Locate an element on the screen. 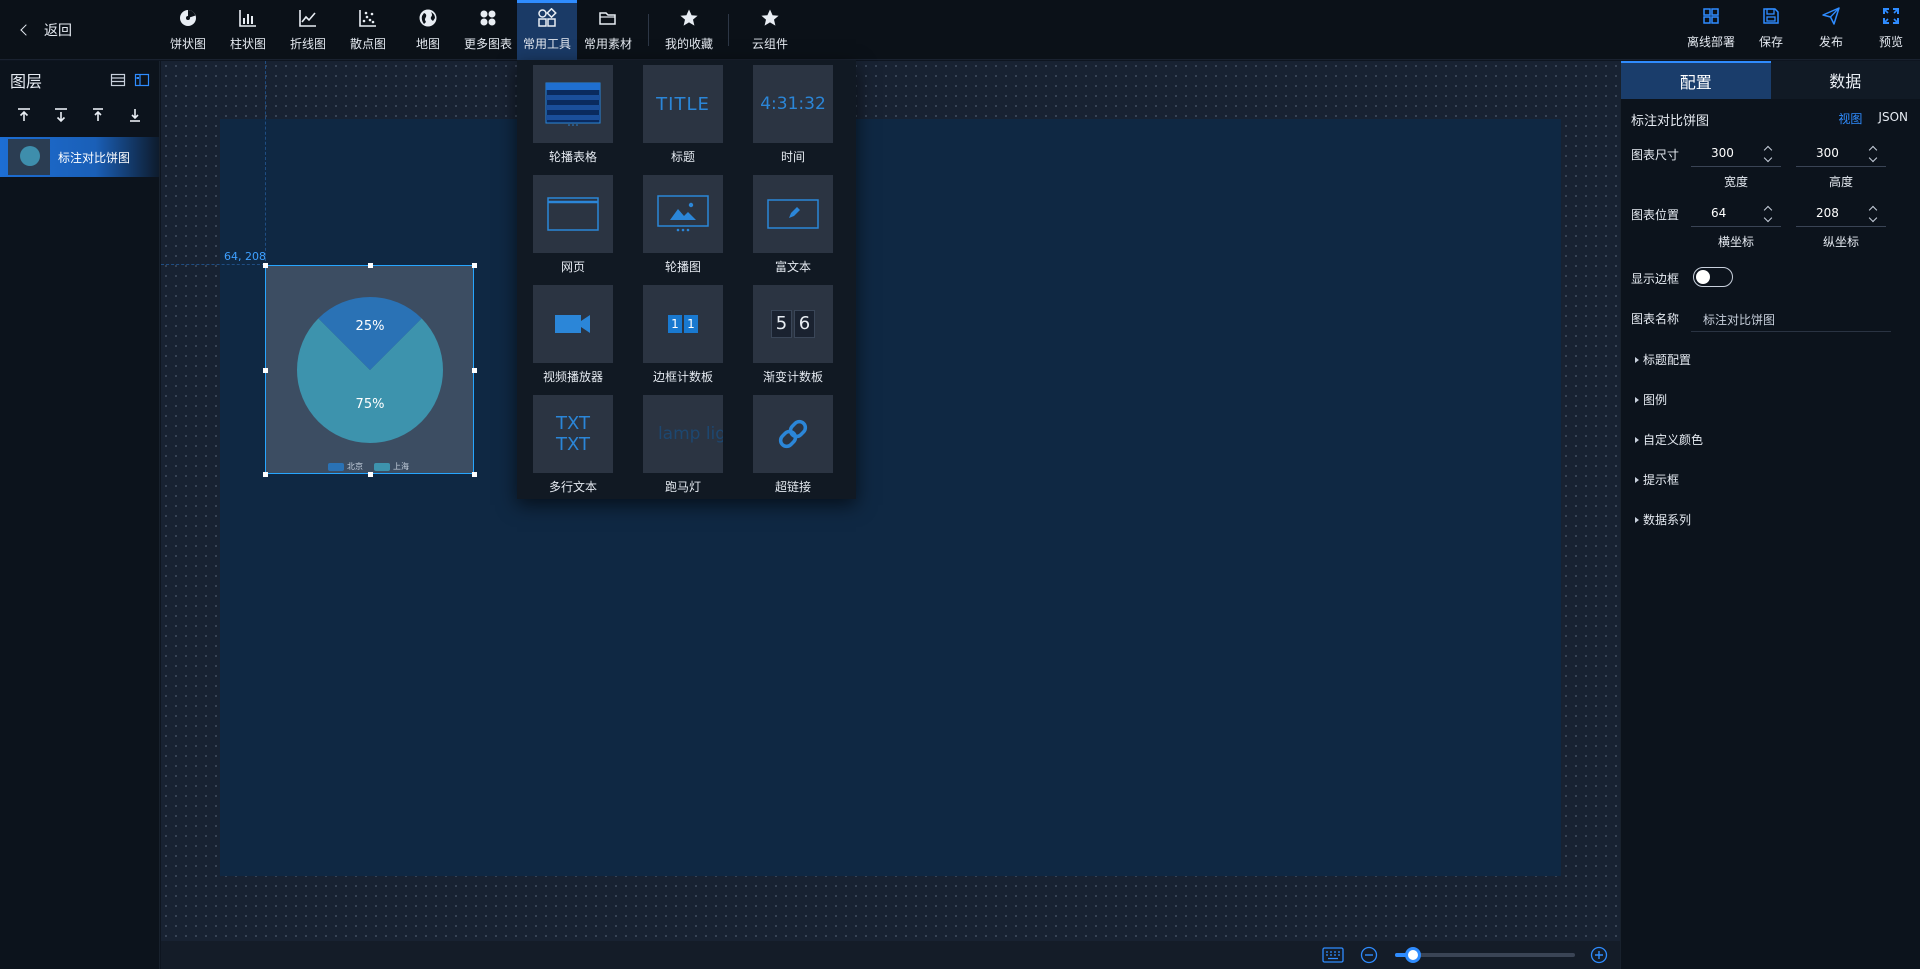 This screenshot has width=1920, height=969. carousel-table-icon is located at coordinates (573, 104).